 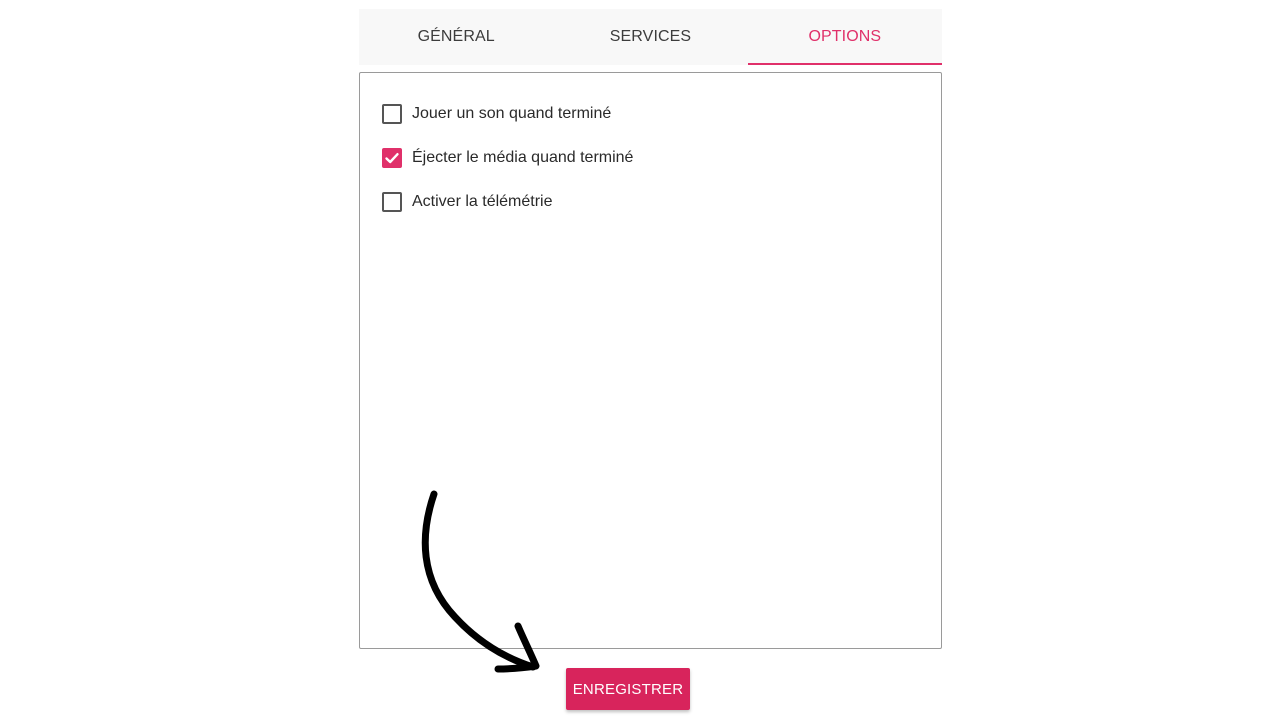 What do you see at coordinates (482, 201) in the screenshot?
I see `telemetry-label: Activer la télémétrie` at bounding box center [482, 201].